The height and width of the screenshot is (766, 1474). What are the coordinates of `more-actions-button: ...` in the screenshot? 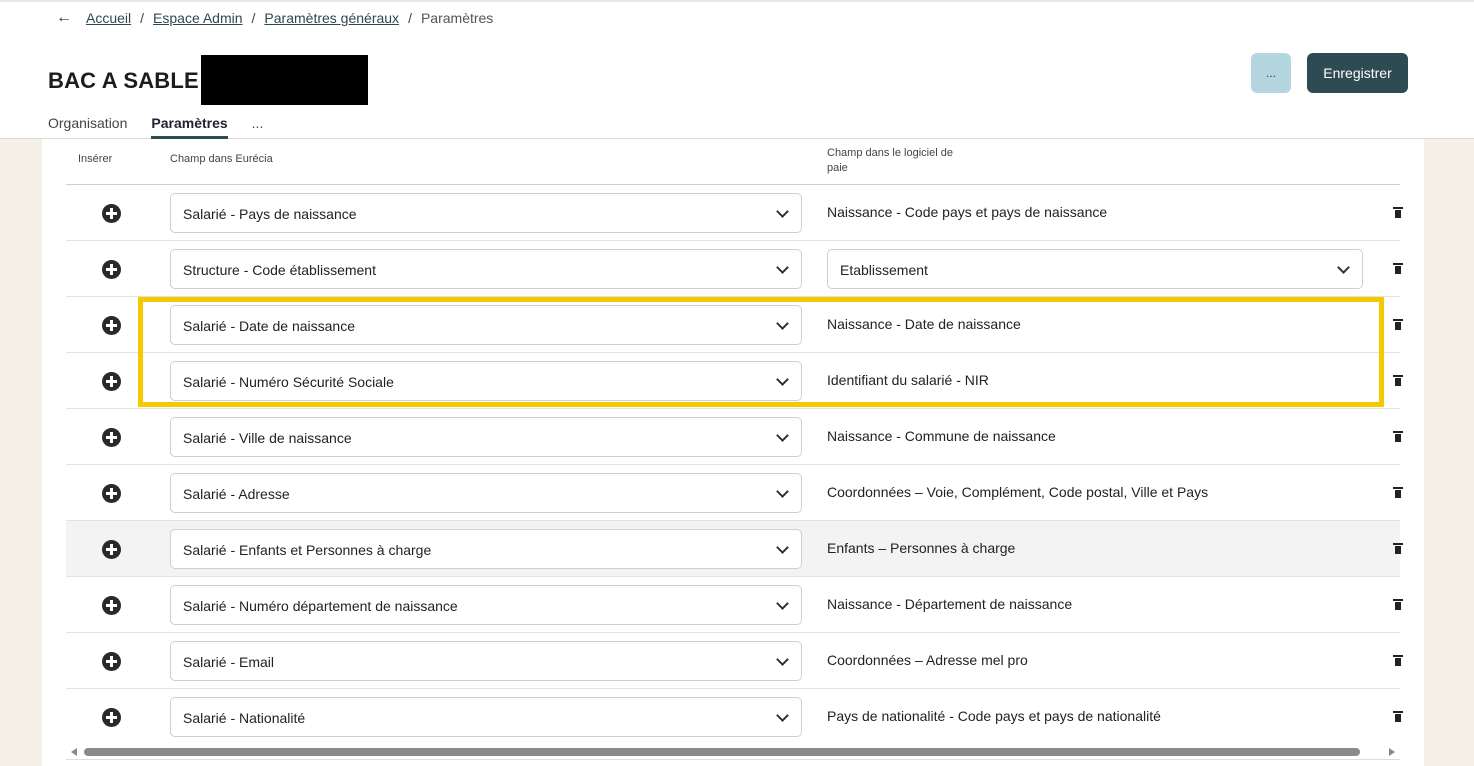 It's located at (1271, 73).